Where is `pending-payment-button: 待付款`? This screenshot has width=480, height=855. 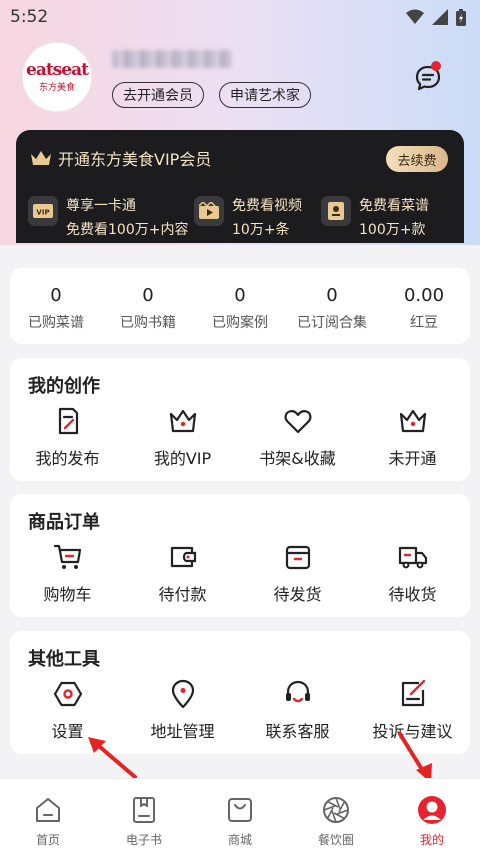 pending-payment-button: 待付款 is located at coordinates (182, 573).